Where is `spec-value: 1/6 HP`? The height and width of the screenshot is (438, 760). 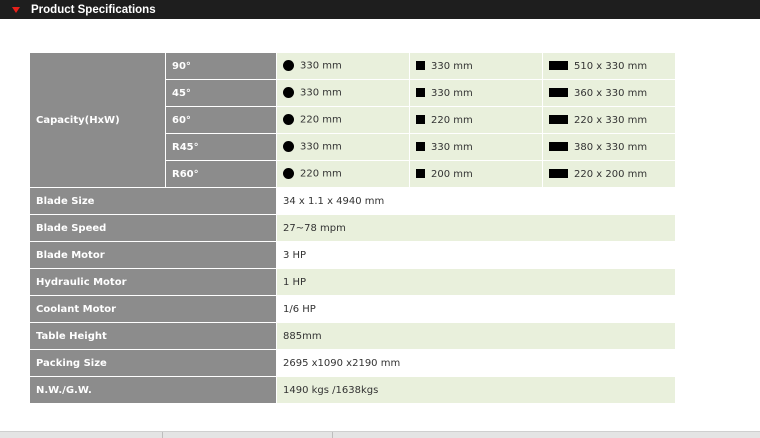 spec-value: 1/6 HP is located at coordinates (476, 309).